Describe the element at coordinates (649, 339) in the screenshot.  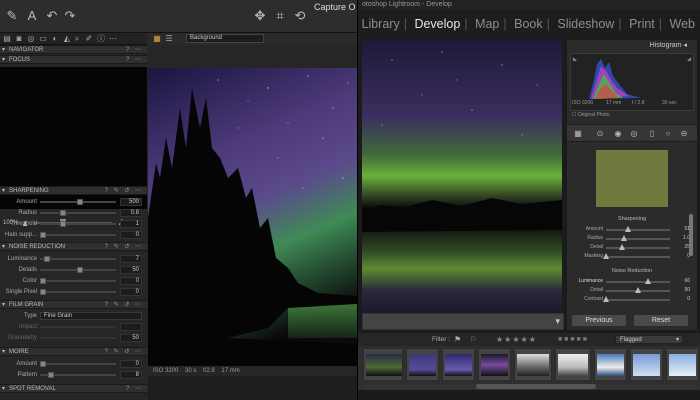
I see `filter-preset-select: Flagged ▾` at that location.